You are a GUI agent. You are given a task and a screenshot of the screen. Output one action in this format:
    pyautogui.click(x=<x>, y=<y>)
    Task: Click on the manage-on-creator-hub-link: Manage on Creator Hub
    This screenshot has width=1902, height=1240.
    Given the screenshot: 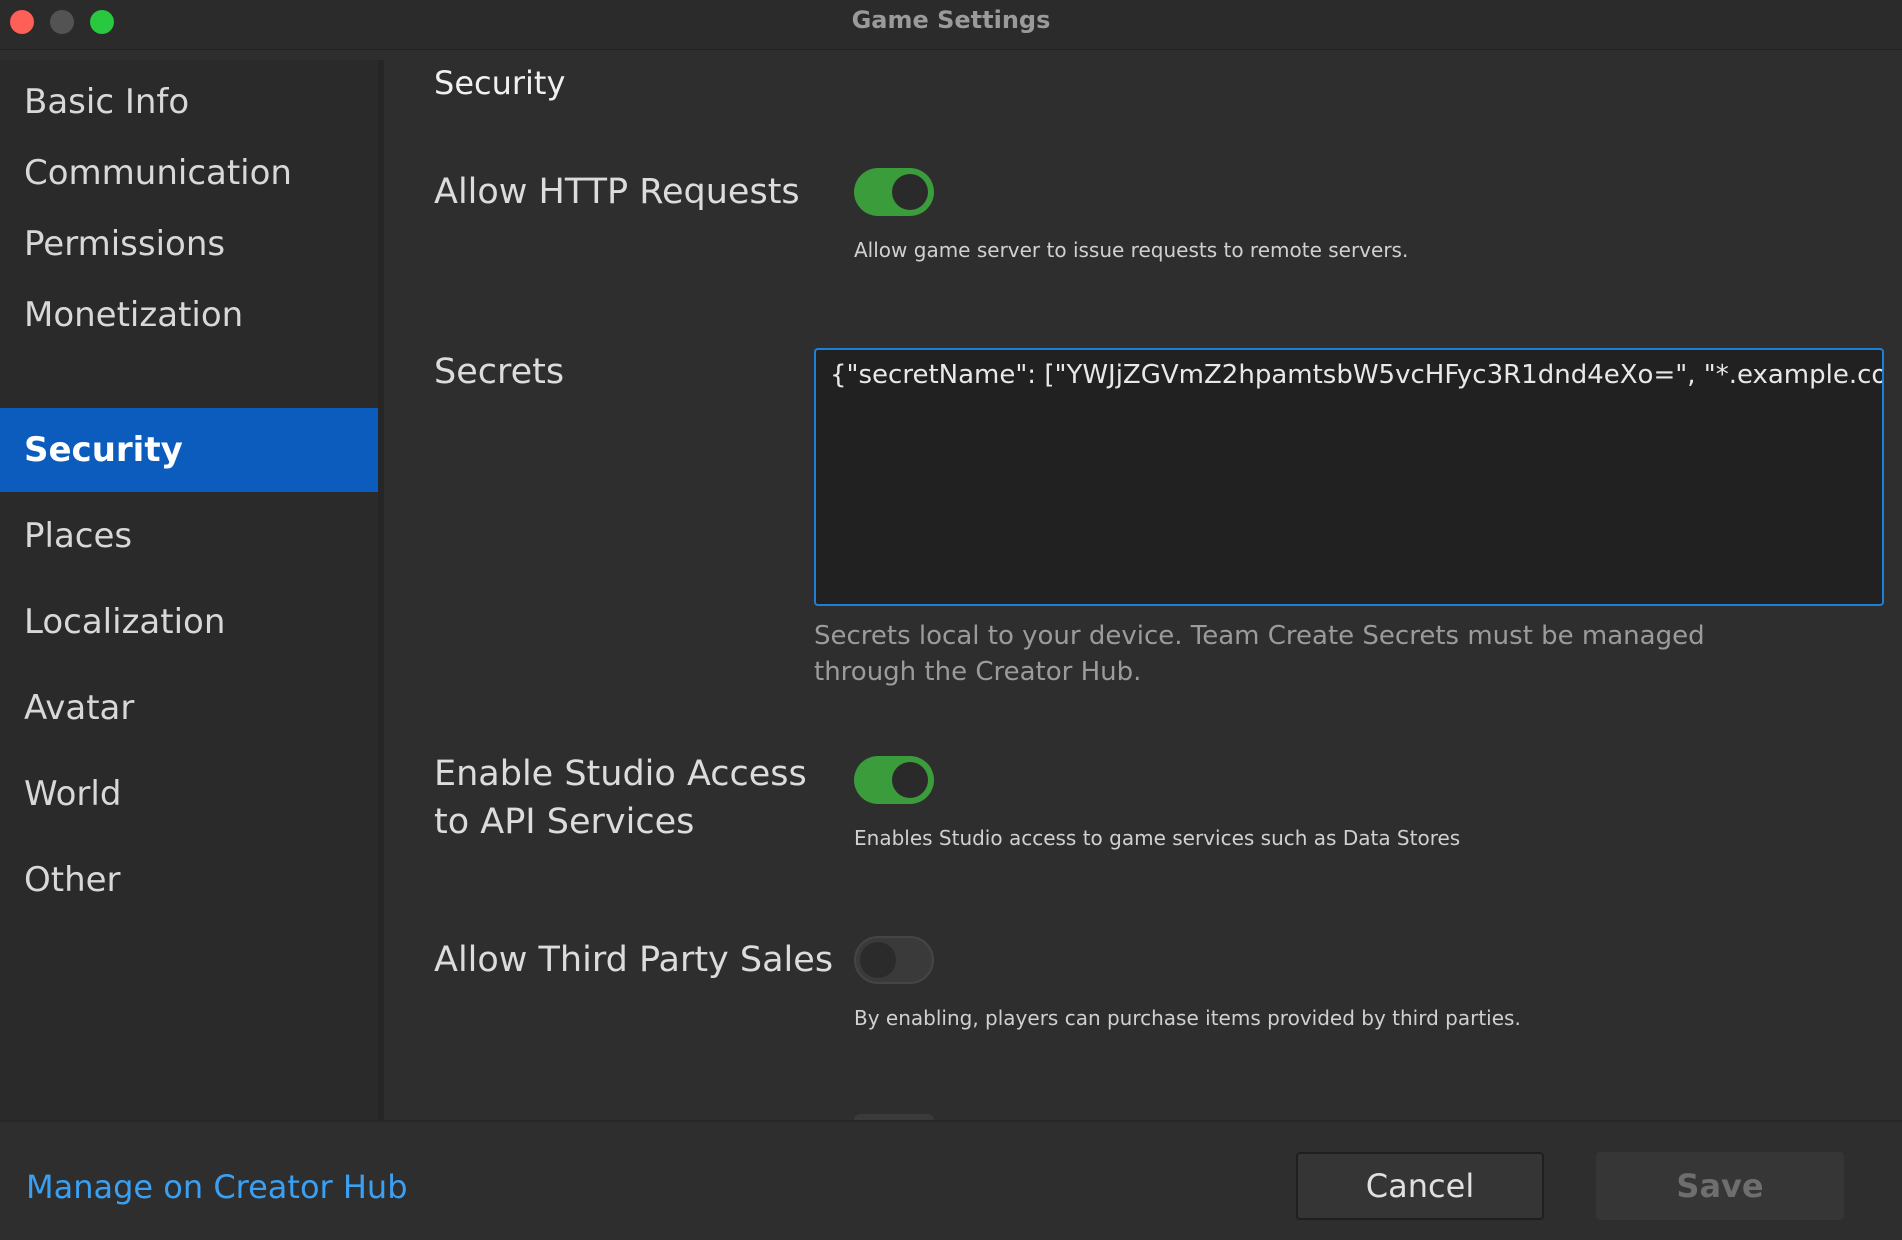 What is the action you would take?
    pyautogui.click(x=217, y=1187)
    